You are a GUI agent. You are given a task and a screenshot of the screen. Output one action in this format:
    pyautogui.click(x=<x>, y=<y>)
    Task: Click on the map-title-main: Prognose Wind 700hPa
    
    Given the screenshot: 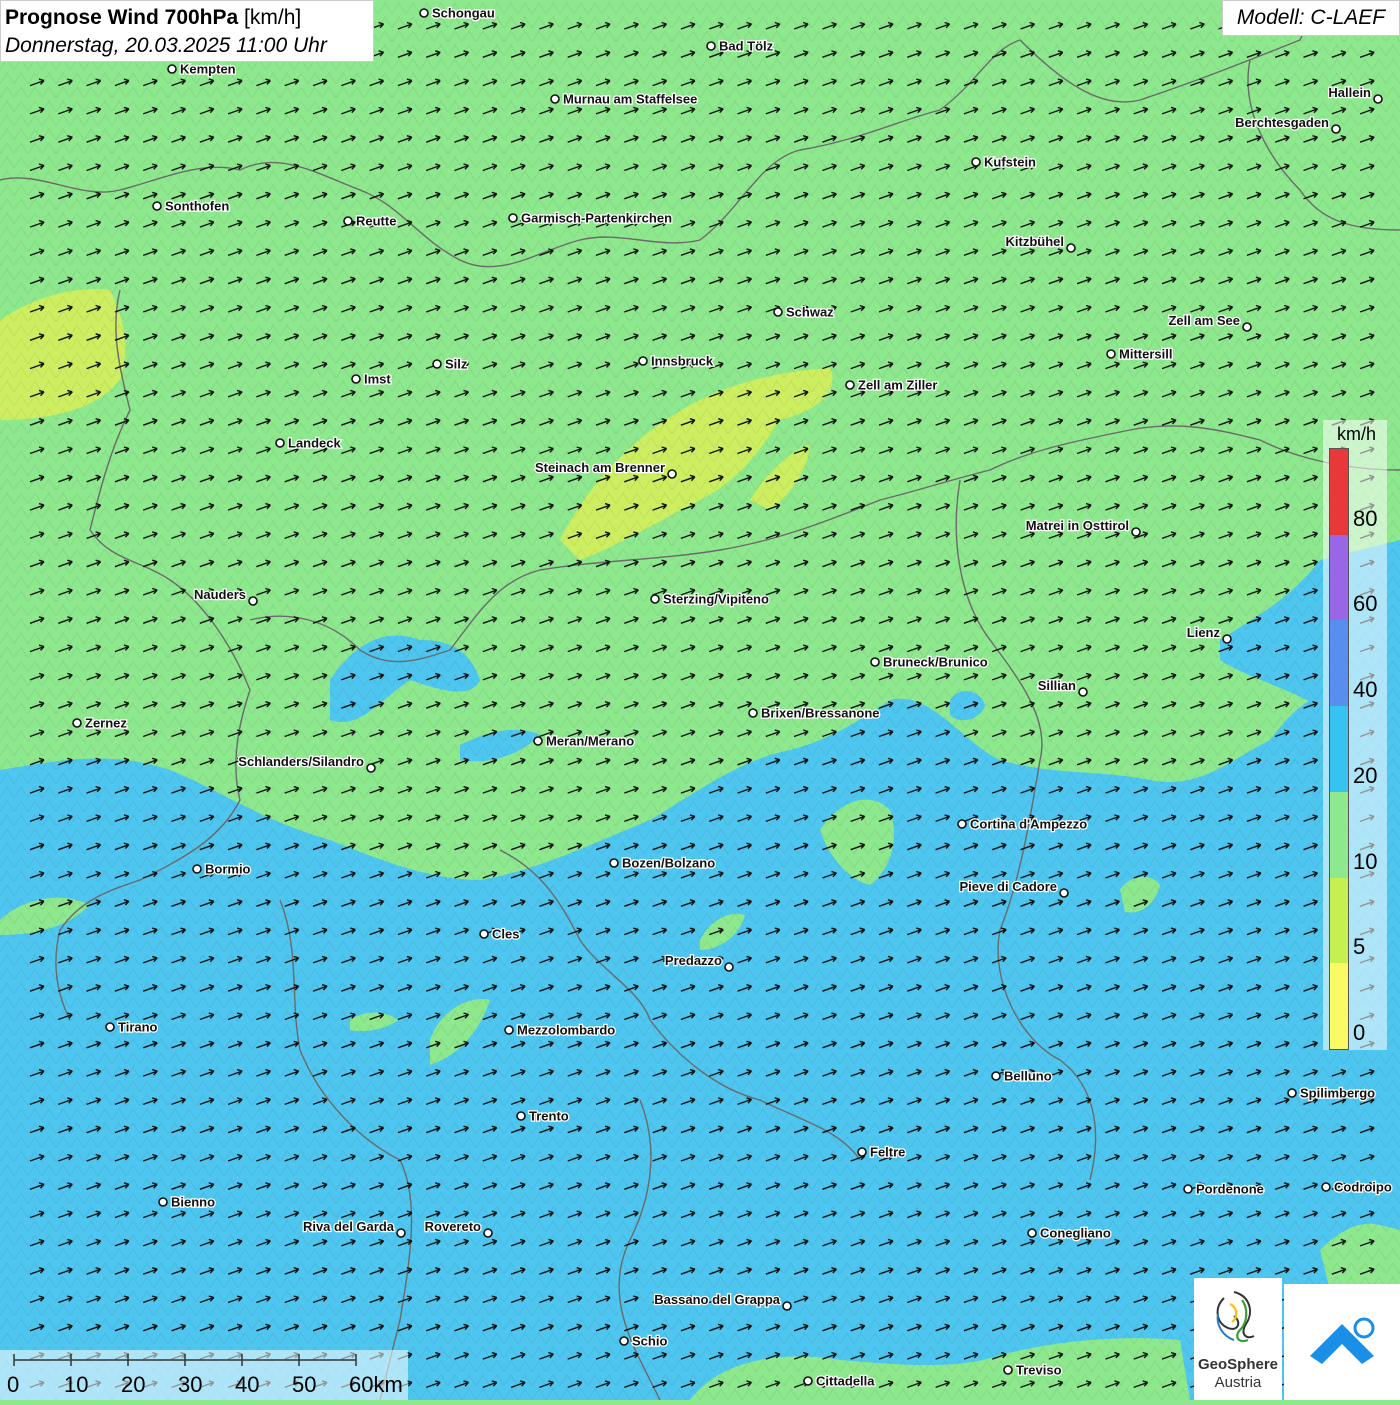 What is the action you would take?
    pyautogui.click(x=122, y=17)
    